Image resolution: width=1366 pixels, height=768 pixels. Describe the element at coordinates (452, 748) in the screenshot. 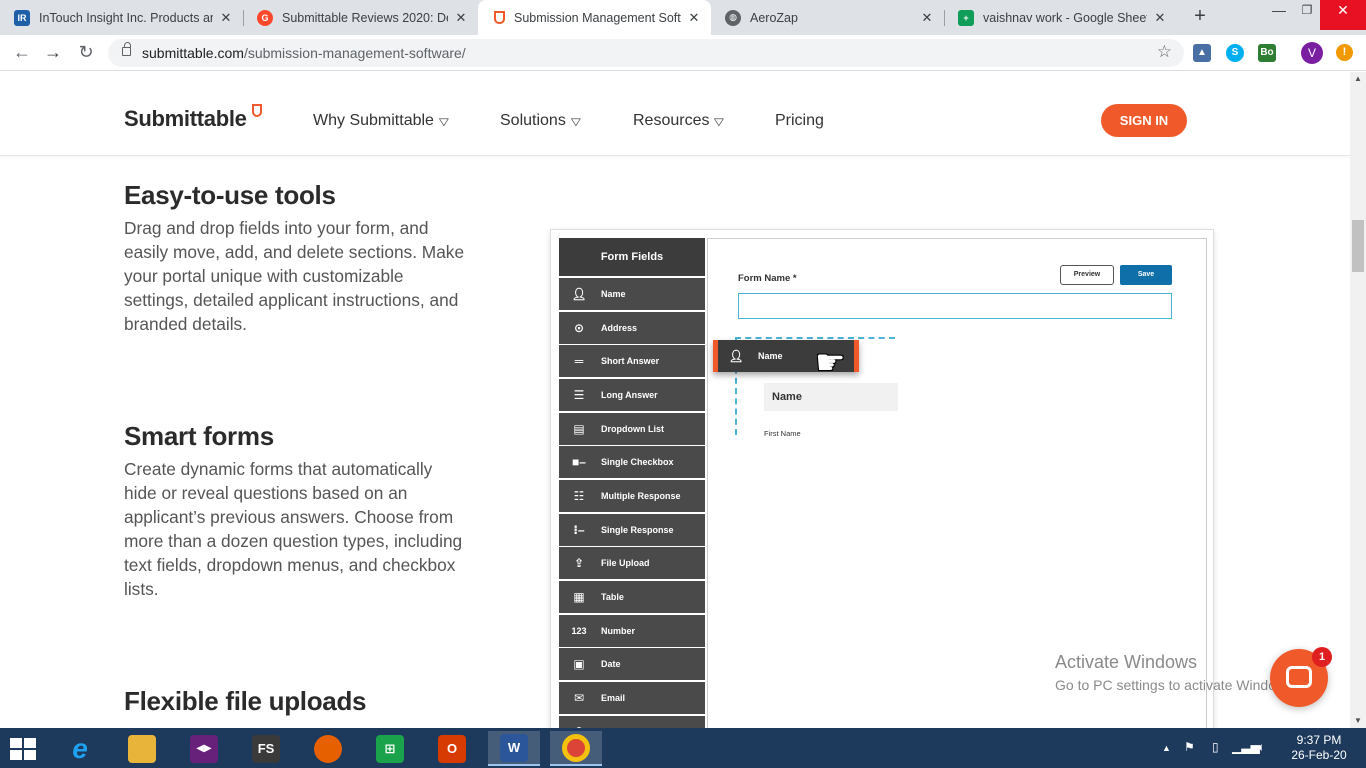

I see `office-taskbar-icon: O` at that location.